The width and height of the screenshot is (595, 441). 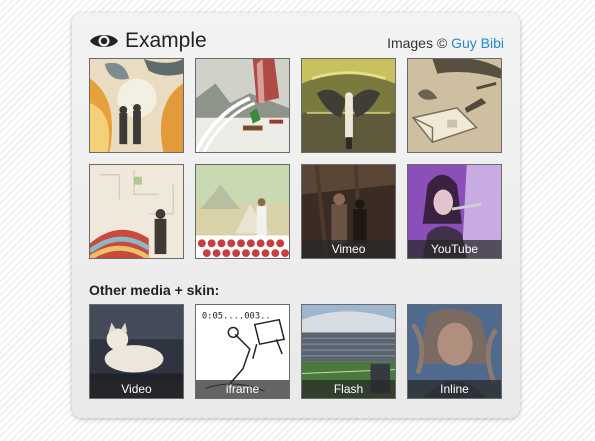 What do you see at coordinates (417, 43) in the screenshot?
I see `credit-prefix: Images ©` at bounding box center [417, 43].